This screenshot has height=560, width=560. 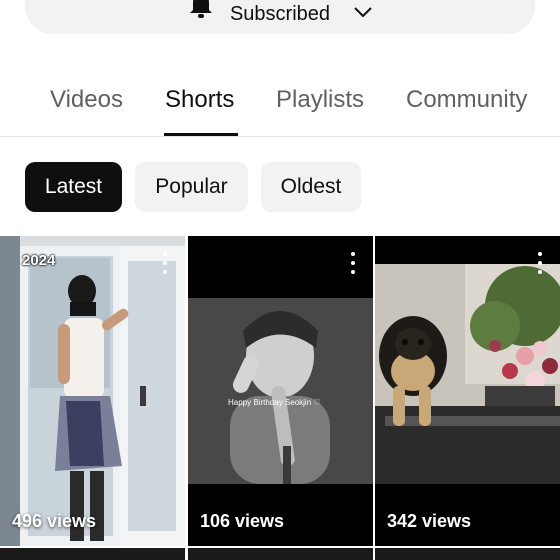 I want to click on bell-icon, so click(x=201, y=10).